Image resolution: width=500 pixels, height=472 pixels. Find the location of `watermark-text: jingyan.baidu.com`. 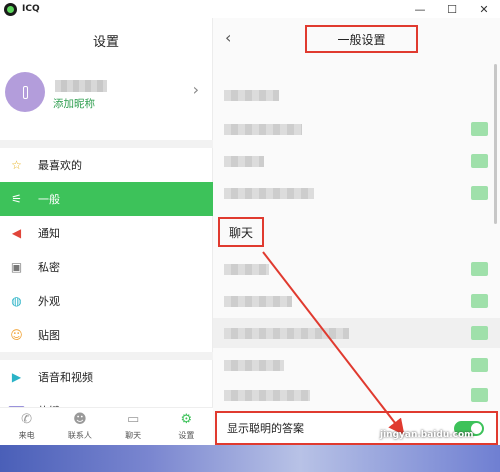

watermark-text: jingyan.baidu.com is located at coordinates (427, 435).